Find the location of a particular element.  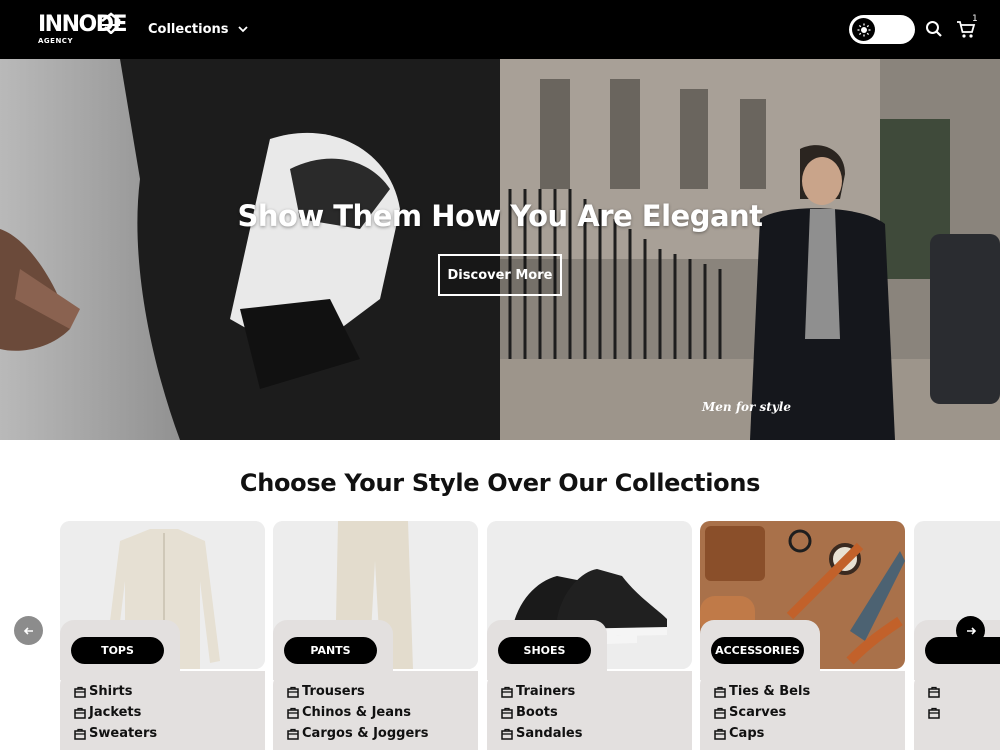

card-links: Trainers Boots Sandales is located at coordinates (541, 712).